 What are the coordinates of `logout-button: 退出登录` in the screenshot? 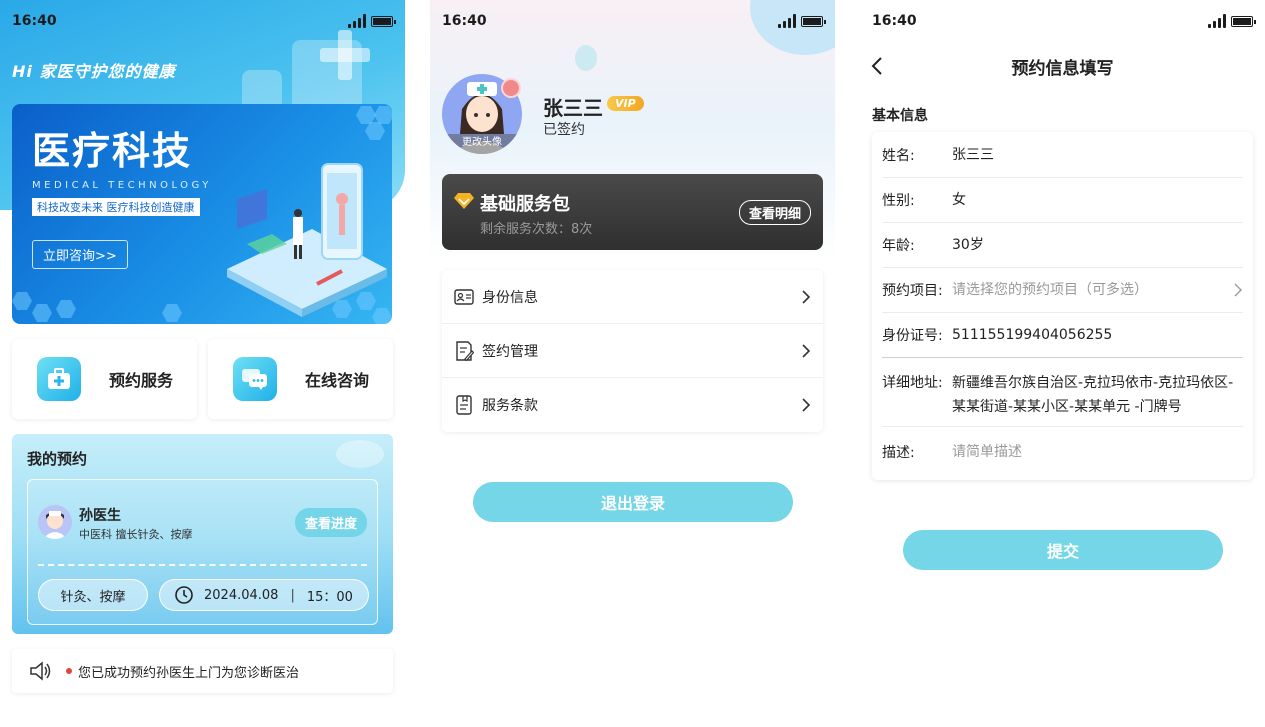 It's located at (633, 502).